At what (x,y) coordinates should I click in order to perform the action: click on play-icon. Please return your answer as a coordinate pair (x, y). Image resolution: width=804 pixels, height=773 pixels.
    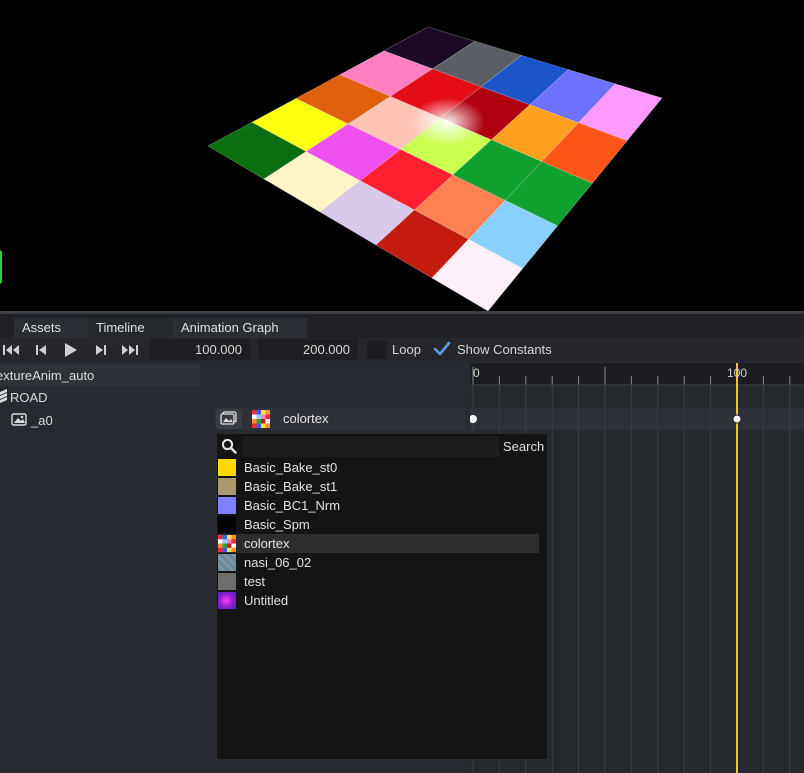
    Looking at the image, I should click on (70, 350).